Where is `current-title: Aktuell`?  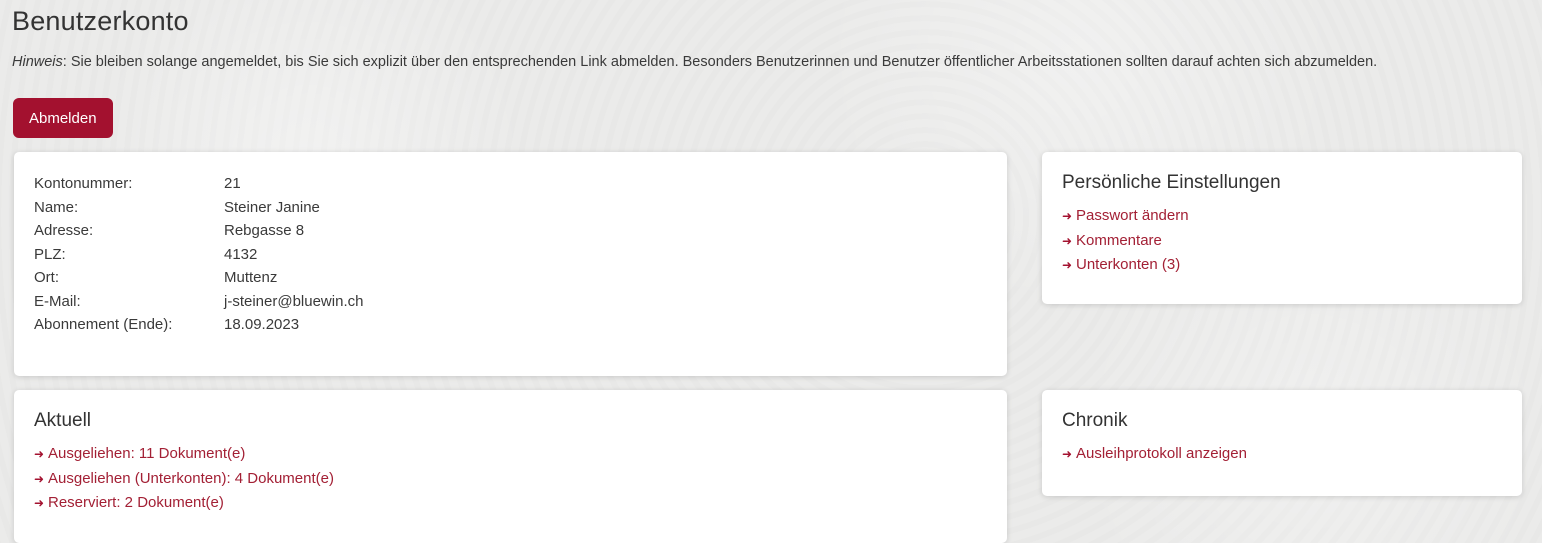
current-title: Aktuell is located at coordinates (63, 420).